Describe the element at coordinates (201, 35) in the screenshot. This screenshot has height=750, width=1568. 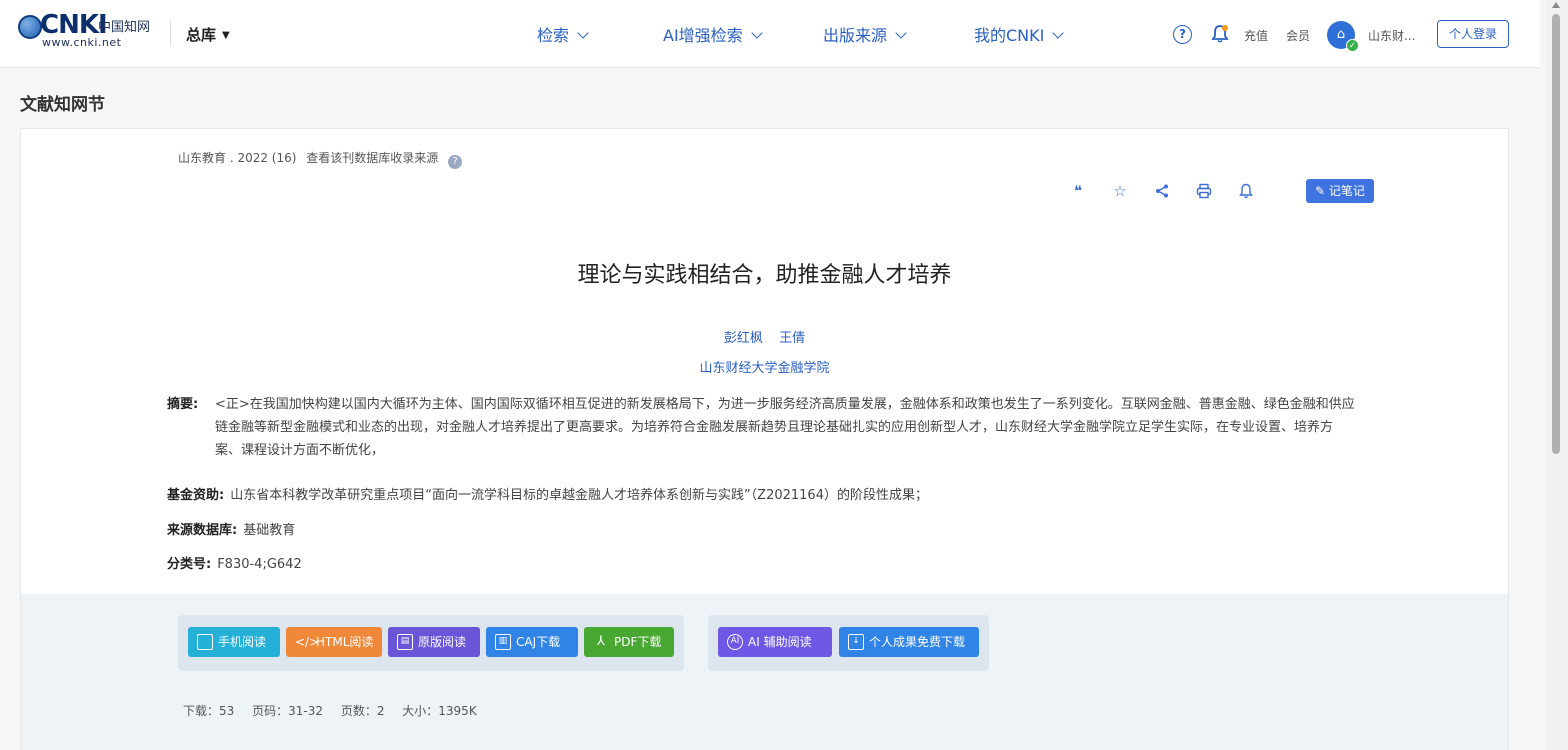
I see `library-label: 总库` at that location.